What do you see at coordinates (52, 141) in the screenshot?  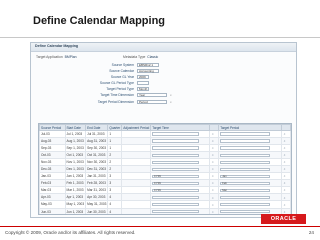 I see `source-period-cell: Aug-03` at bounding box center [52, 141].